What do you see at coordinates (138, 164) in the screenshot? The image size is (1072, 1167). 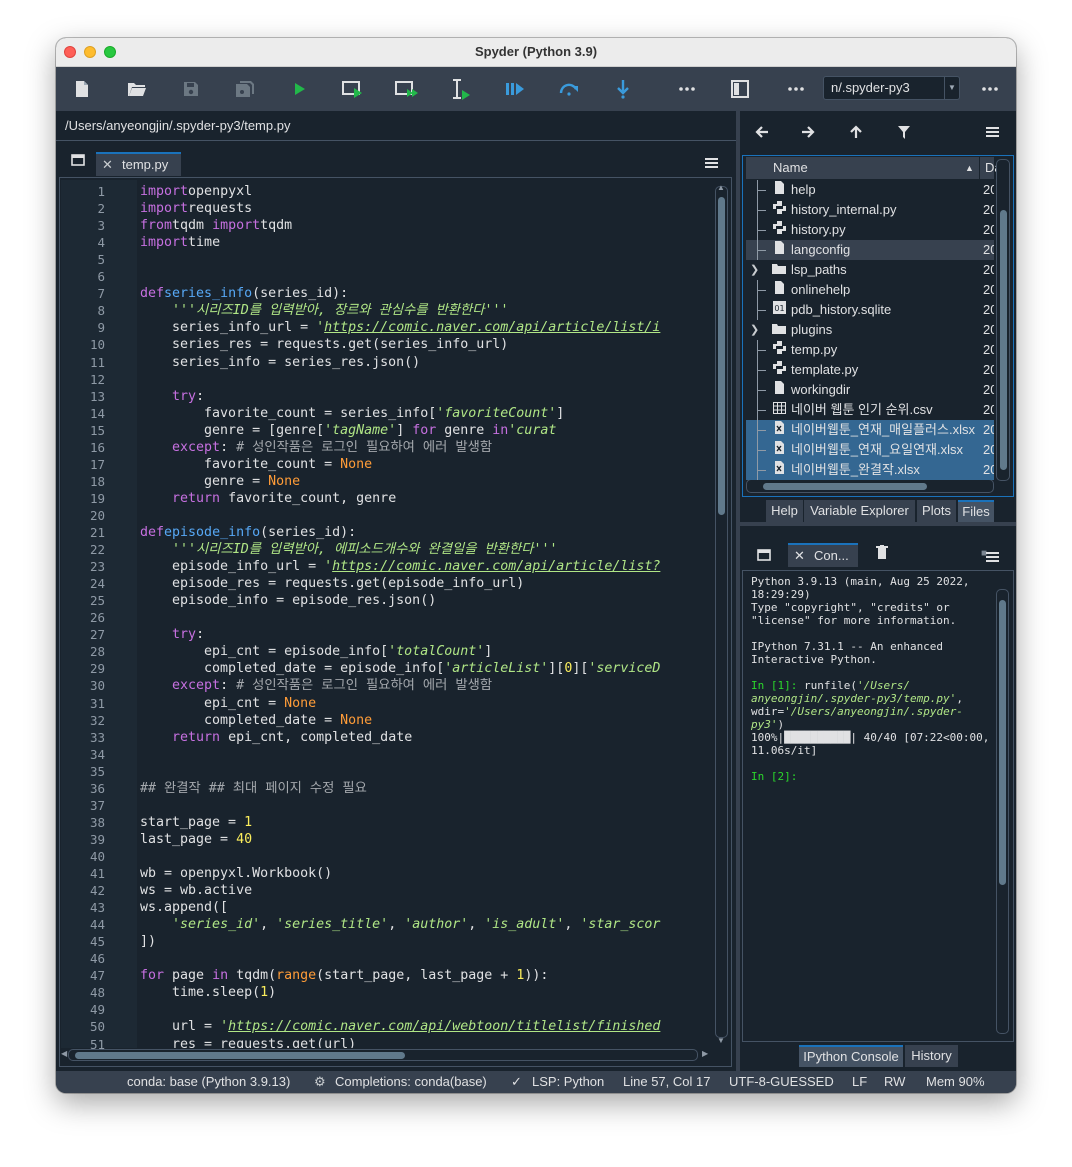 I see `tab-temp-py: ✕ temp.py` at bounding box center [138, 164].